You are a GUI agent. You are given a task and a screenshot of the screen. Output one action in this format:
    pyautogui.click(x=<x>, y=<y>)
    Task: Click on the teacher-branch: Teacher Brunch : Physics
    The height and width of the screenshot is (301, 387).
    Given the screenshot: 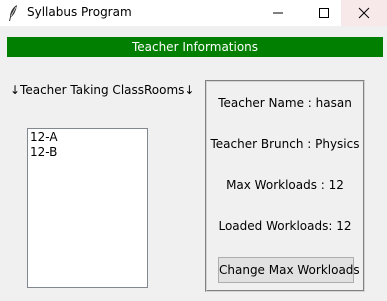 What is the action you would take?
    pyautogui.click(x=285, y=144)
    